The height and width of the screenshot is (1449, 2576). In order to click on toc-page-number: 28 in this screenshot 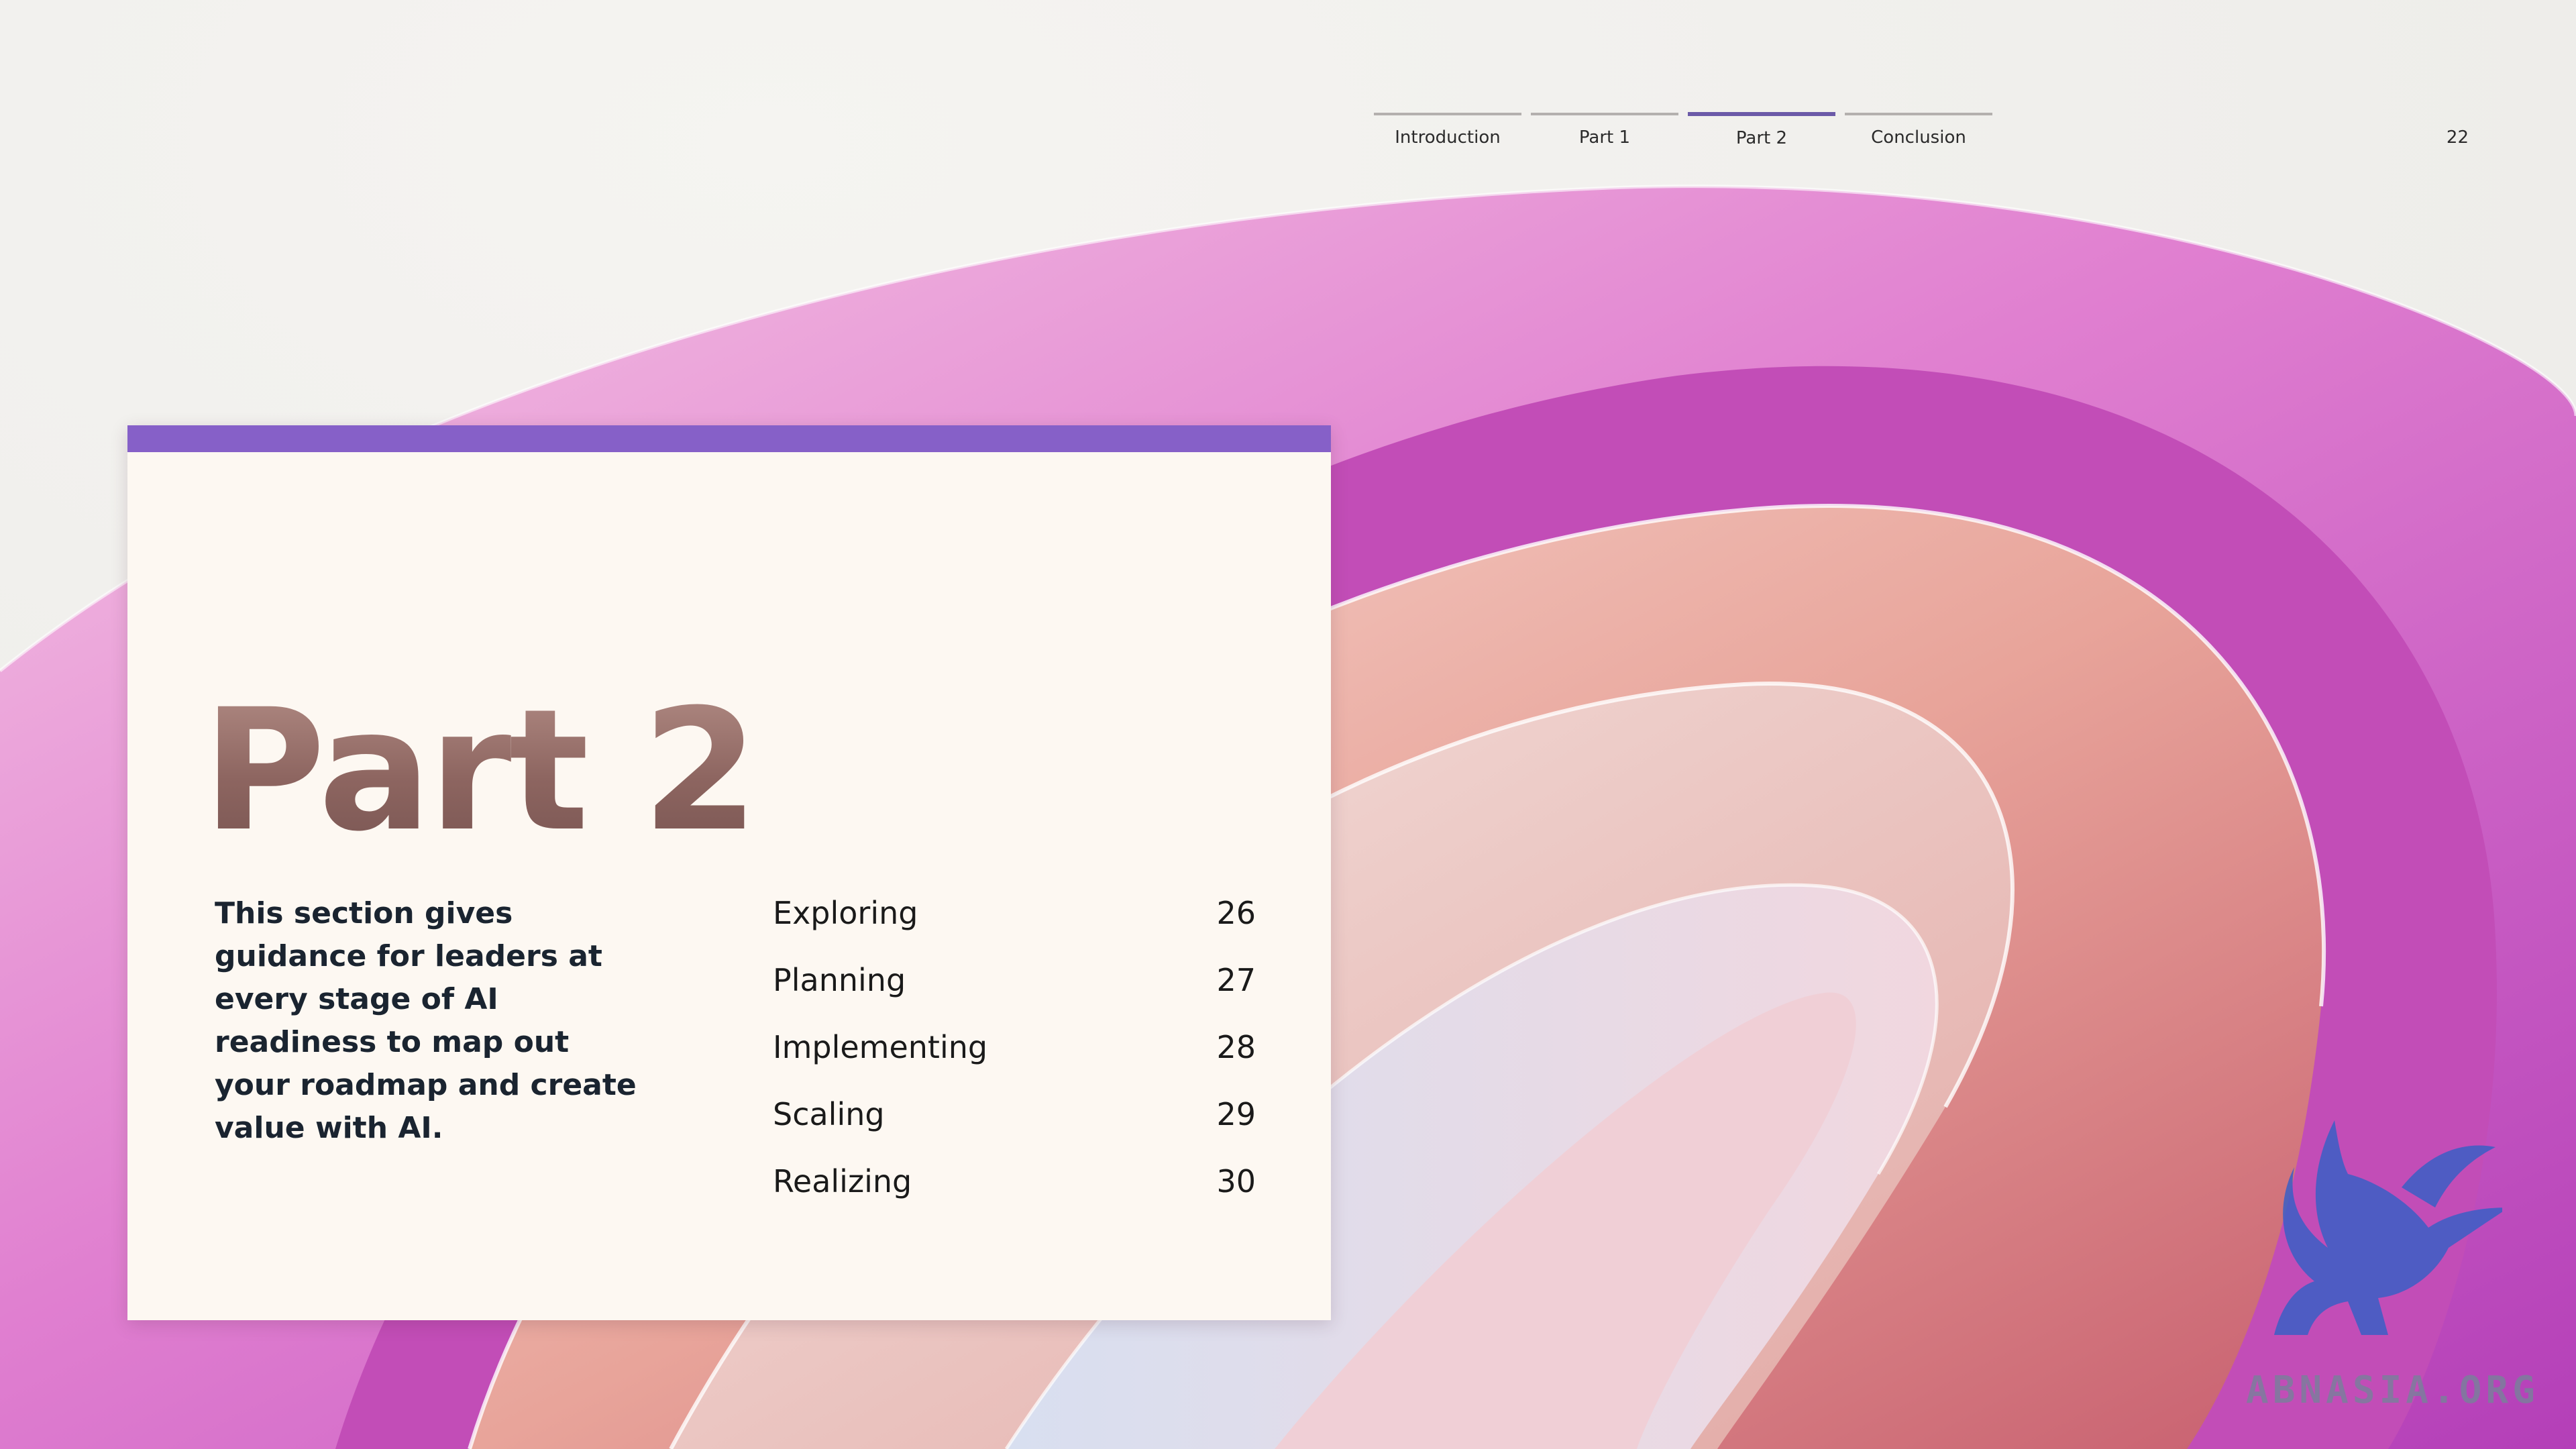, I will do `click(1236, 1047)`.